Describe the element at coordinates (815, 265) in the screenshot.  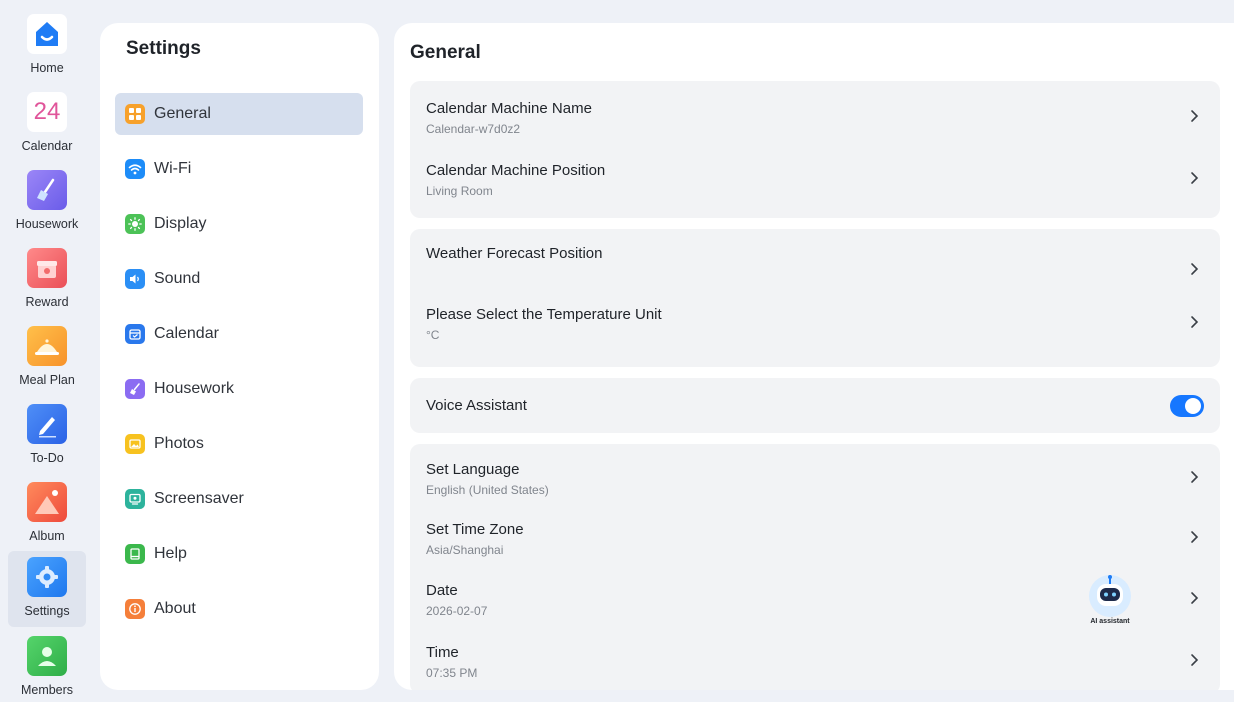
I see `row-weather-position: Weather Forecast Position` at that location.